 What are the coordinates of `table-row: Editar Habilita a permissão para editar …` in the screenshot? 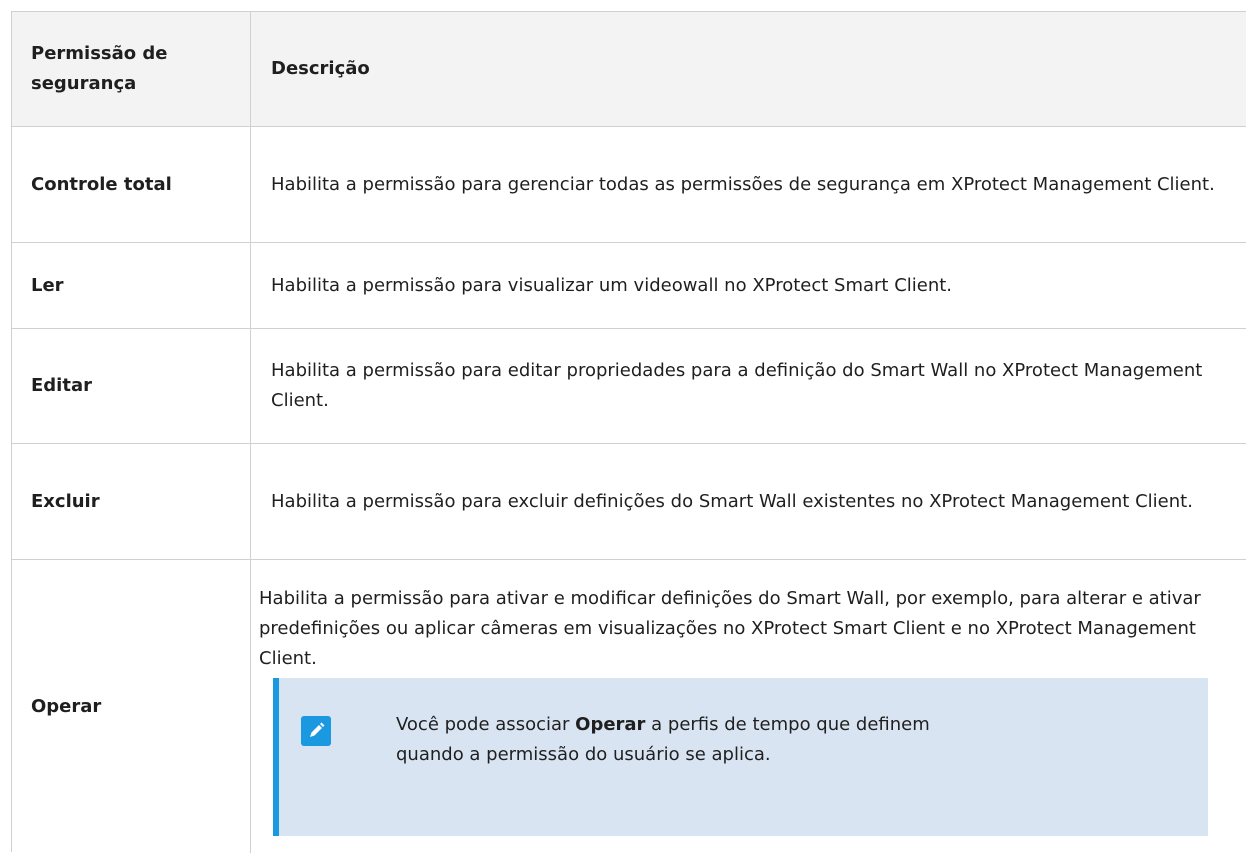 It's located at (629, 386).